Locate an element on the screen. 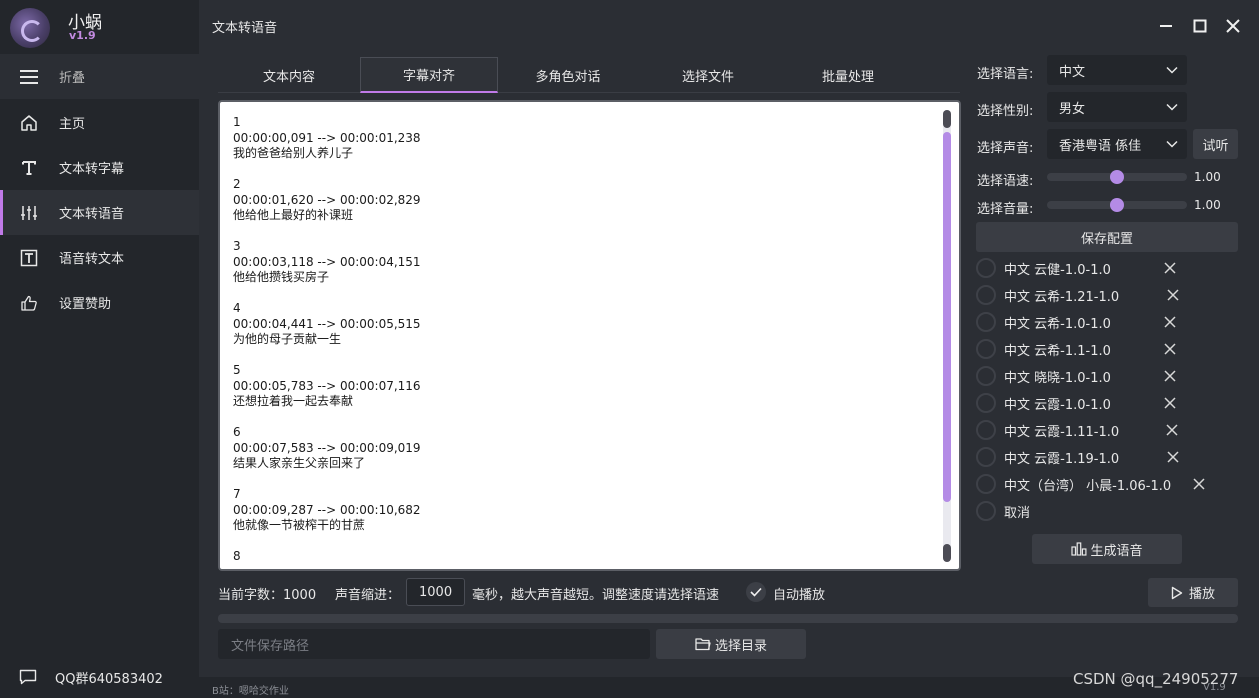 The width and height of the screenshot is (1259, 698). close-button is located at coordinates (1233, 26).